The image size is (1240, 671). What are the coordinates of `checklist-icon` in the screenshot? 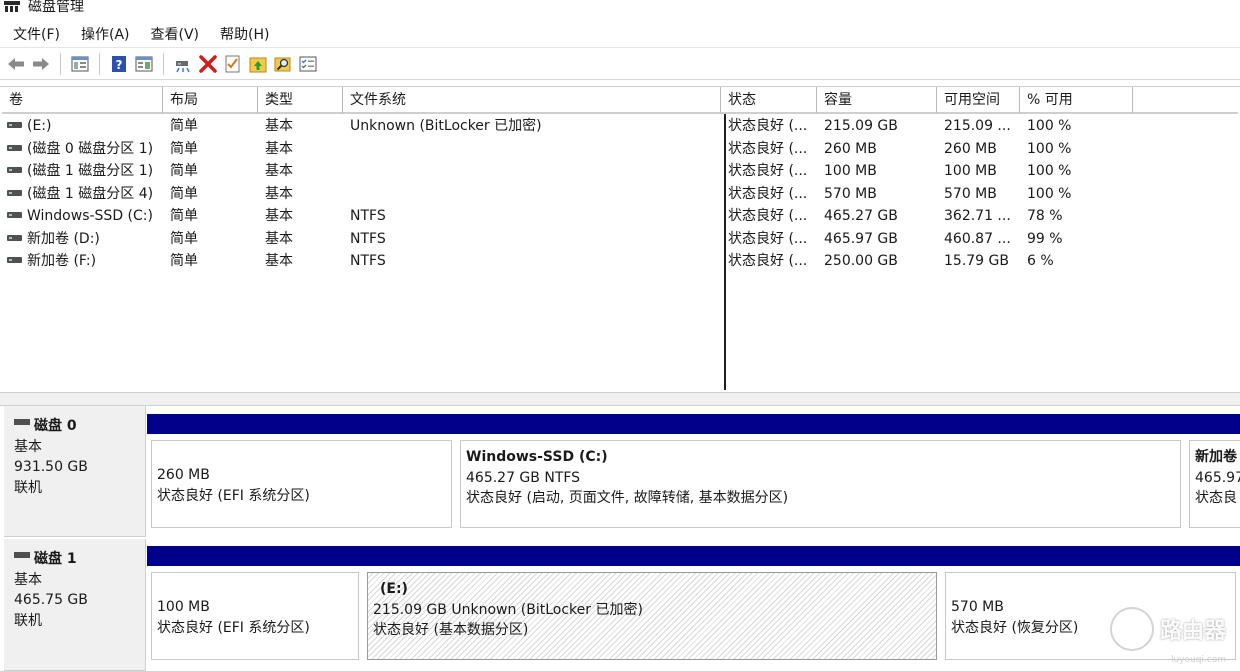 It's located at (308, 64).